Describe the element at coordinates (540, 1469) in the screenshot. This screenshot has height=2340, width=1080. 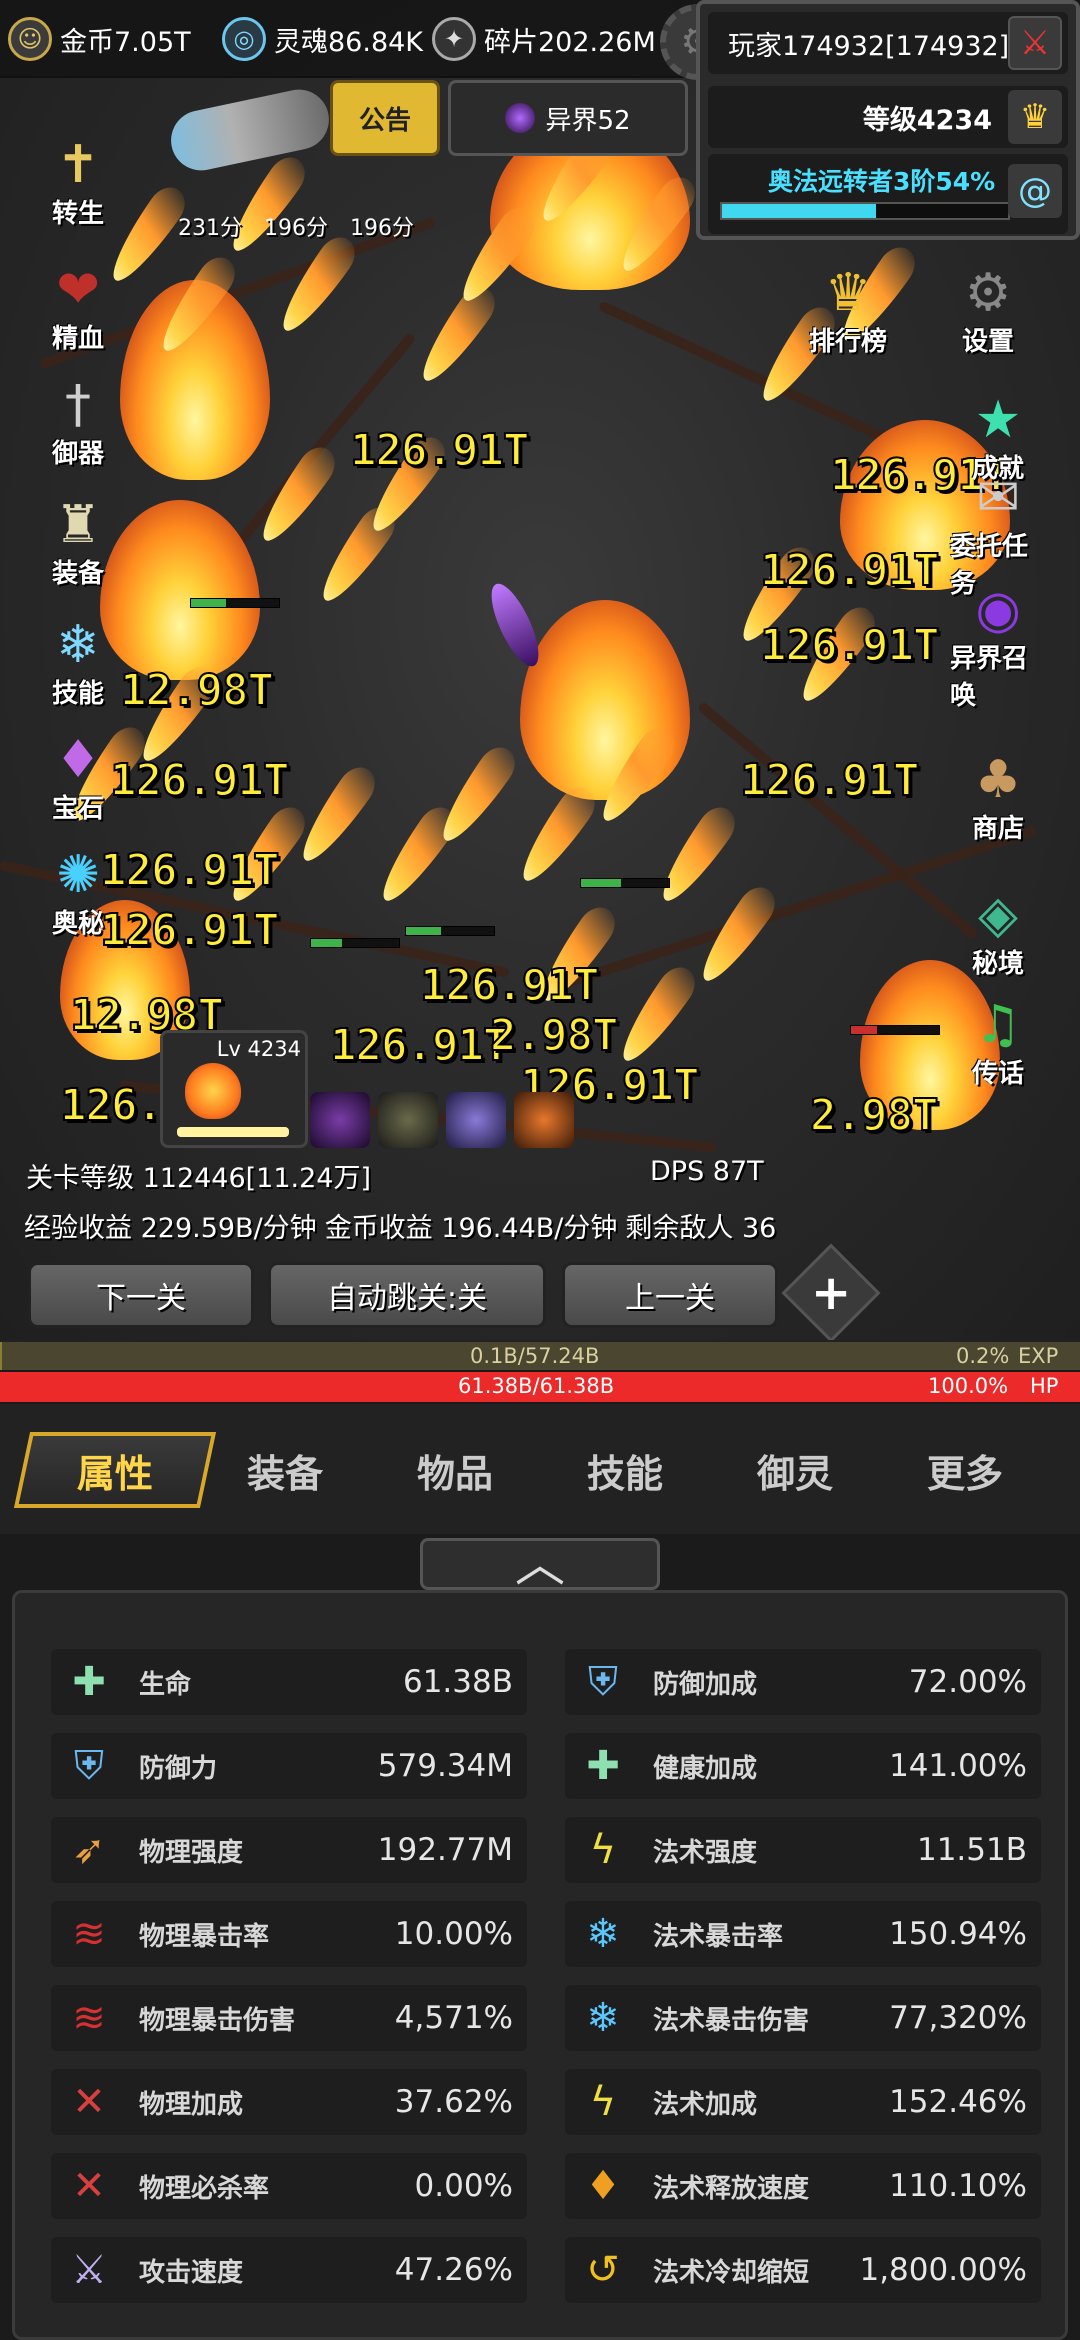
I see `main-tabs: 属性 装备 物品 技能 御灵 更多` at that location.